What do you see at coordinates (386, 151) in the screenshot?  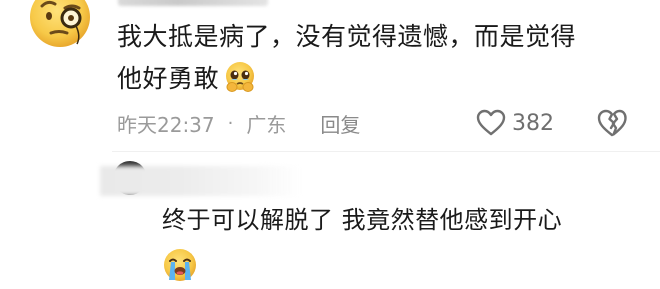 I see `divider` at bounding box center [386, 151].